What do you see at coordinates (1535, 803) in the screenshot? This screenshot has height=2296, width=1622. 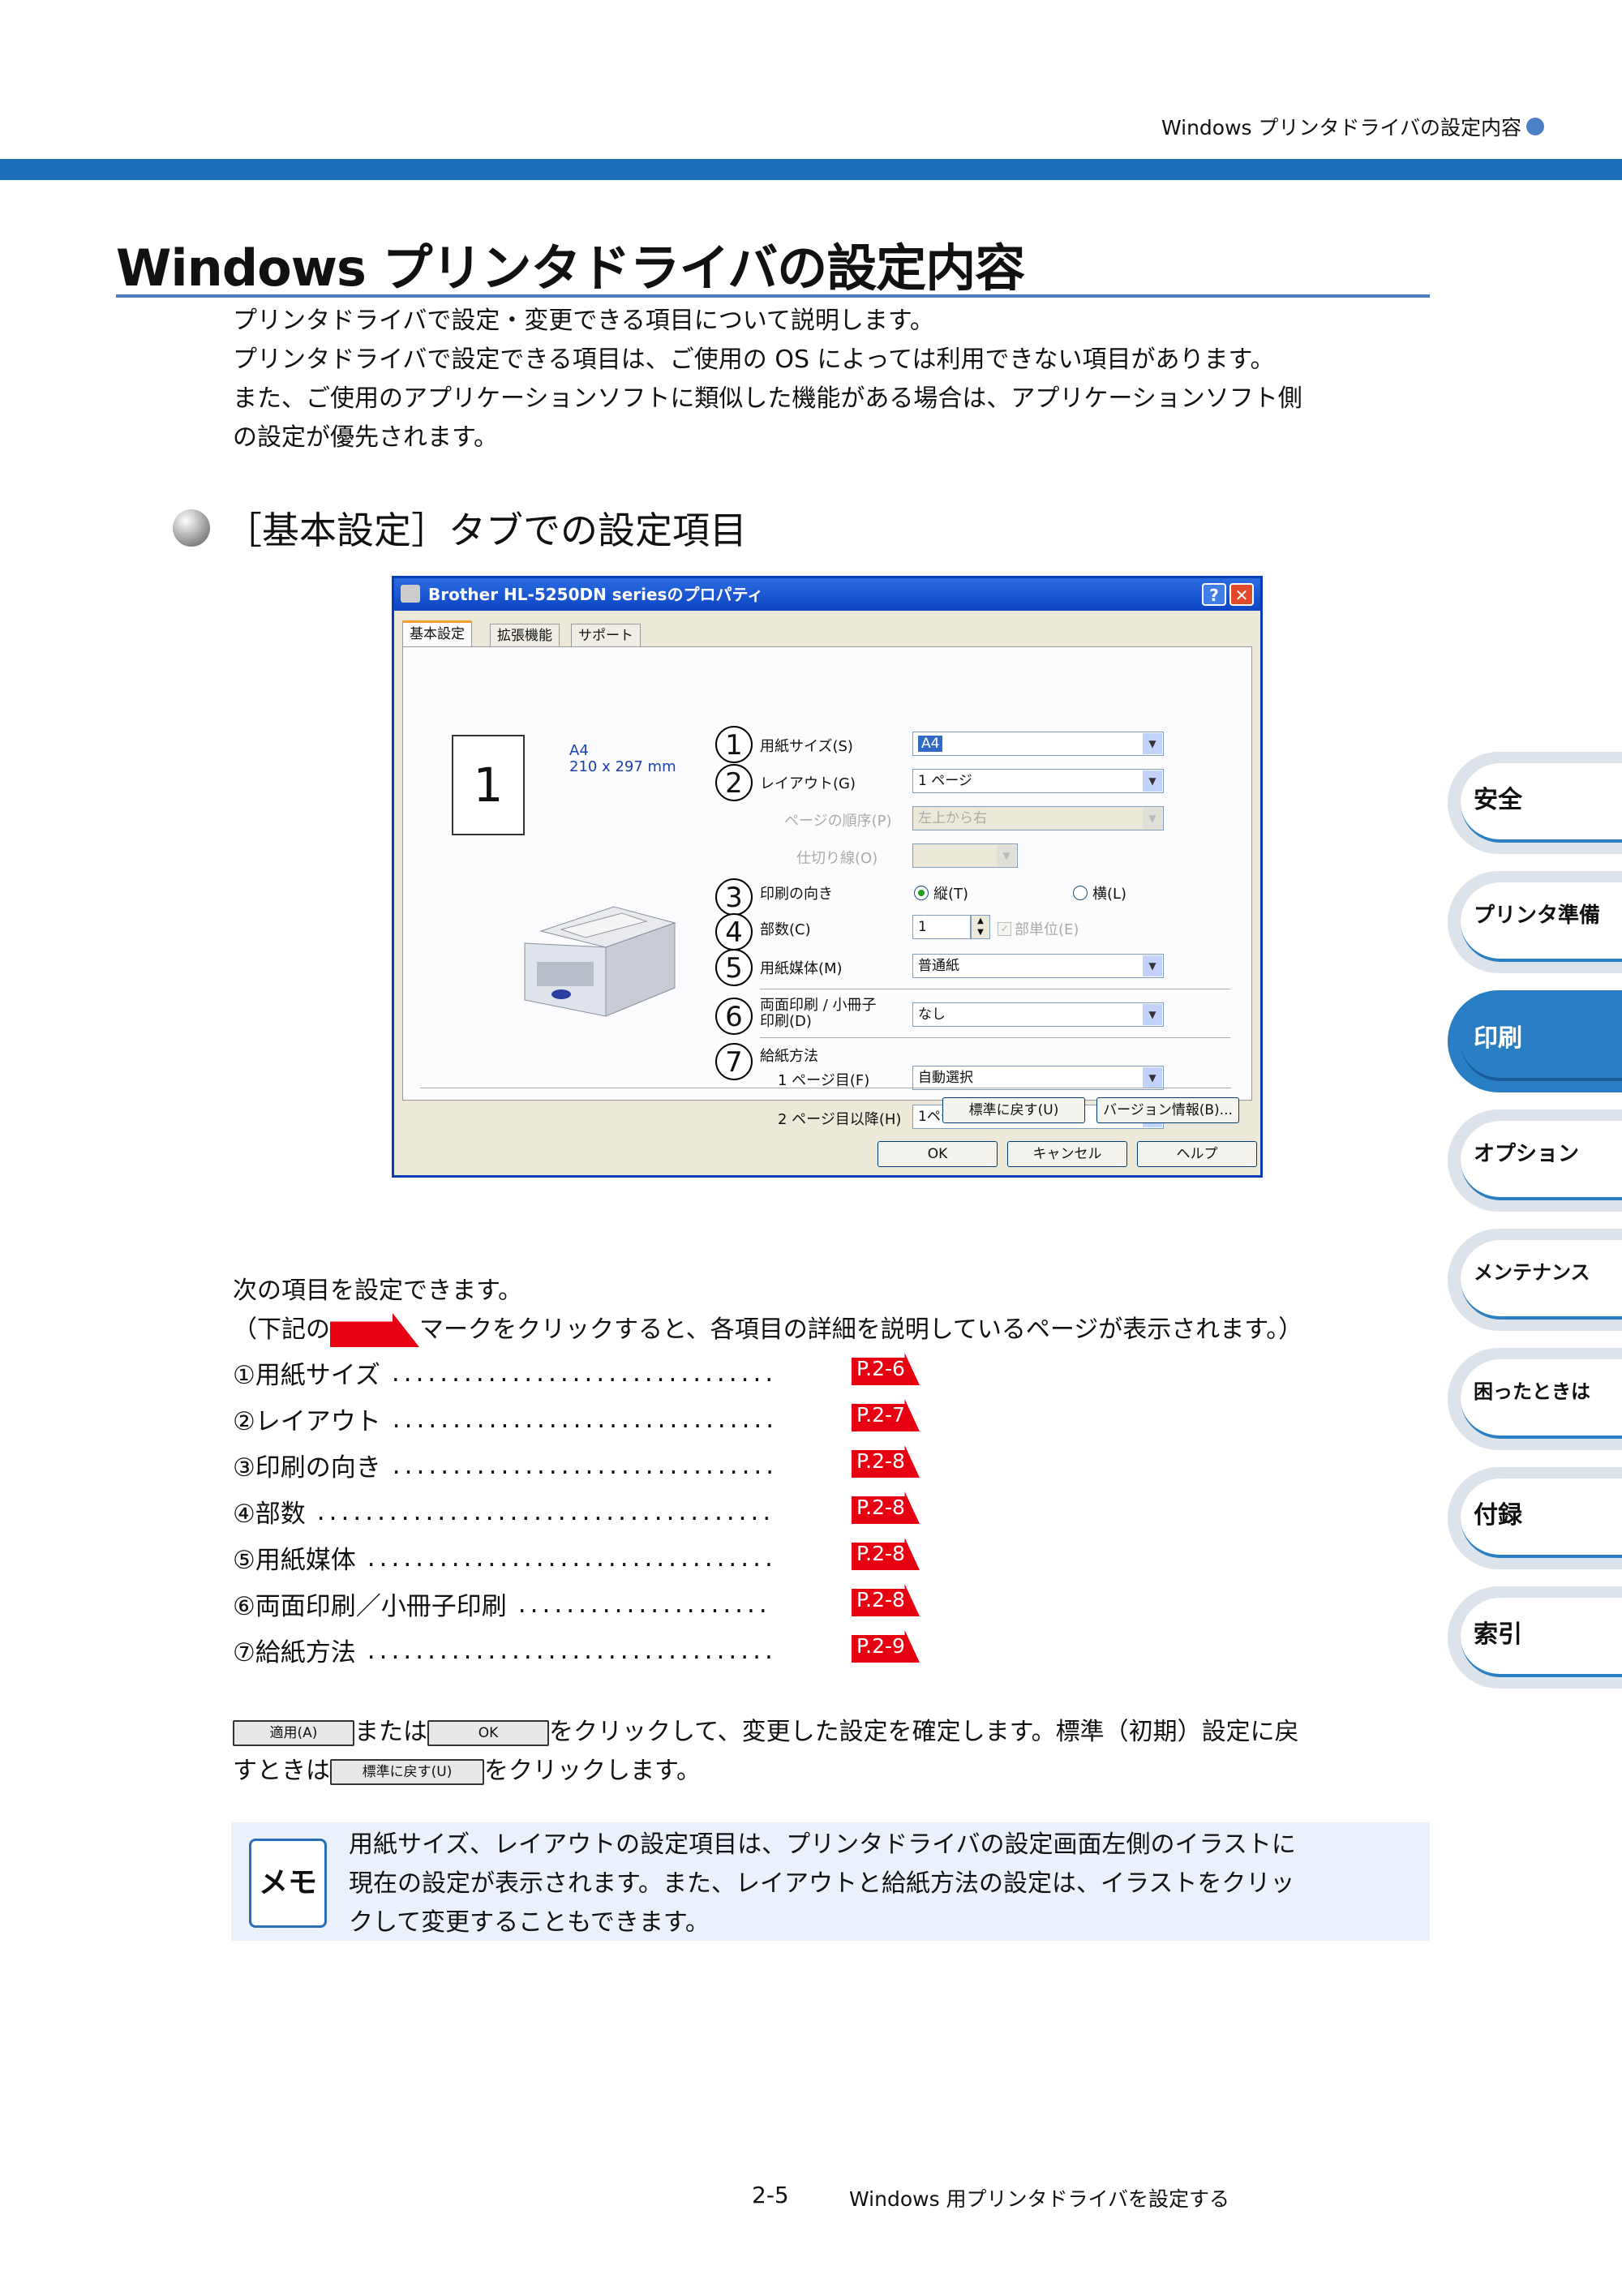 I see `side-tab-safety: 安全` at bounding box center [1535, 803].